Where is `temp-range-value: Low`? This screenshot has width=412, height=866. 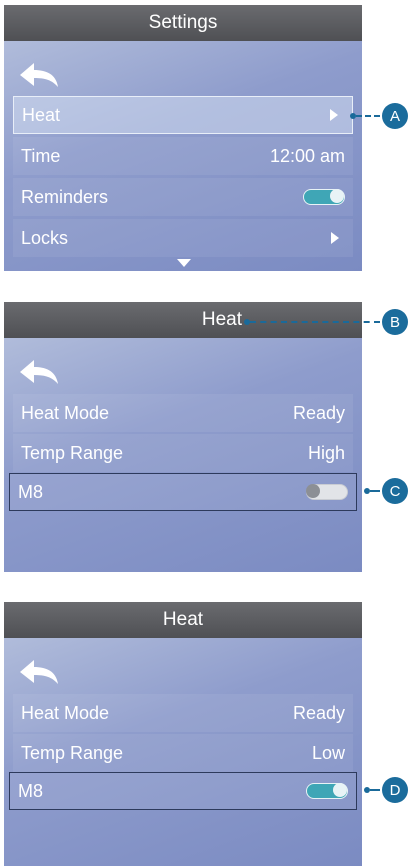
temp-range-value: Low is located at coordinates (328, 752).